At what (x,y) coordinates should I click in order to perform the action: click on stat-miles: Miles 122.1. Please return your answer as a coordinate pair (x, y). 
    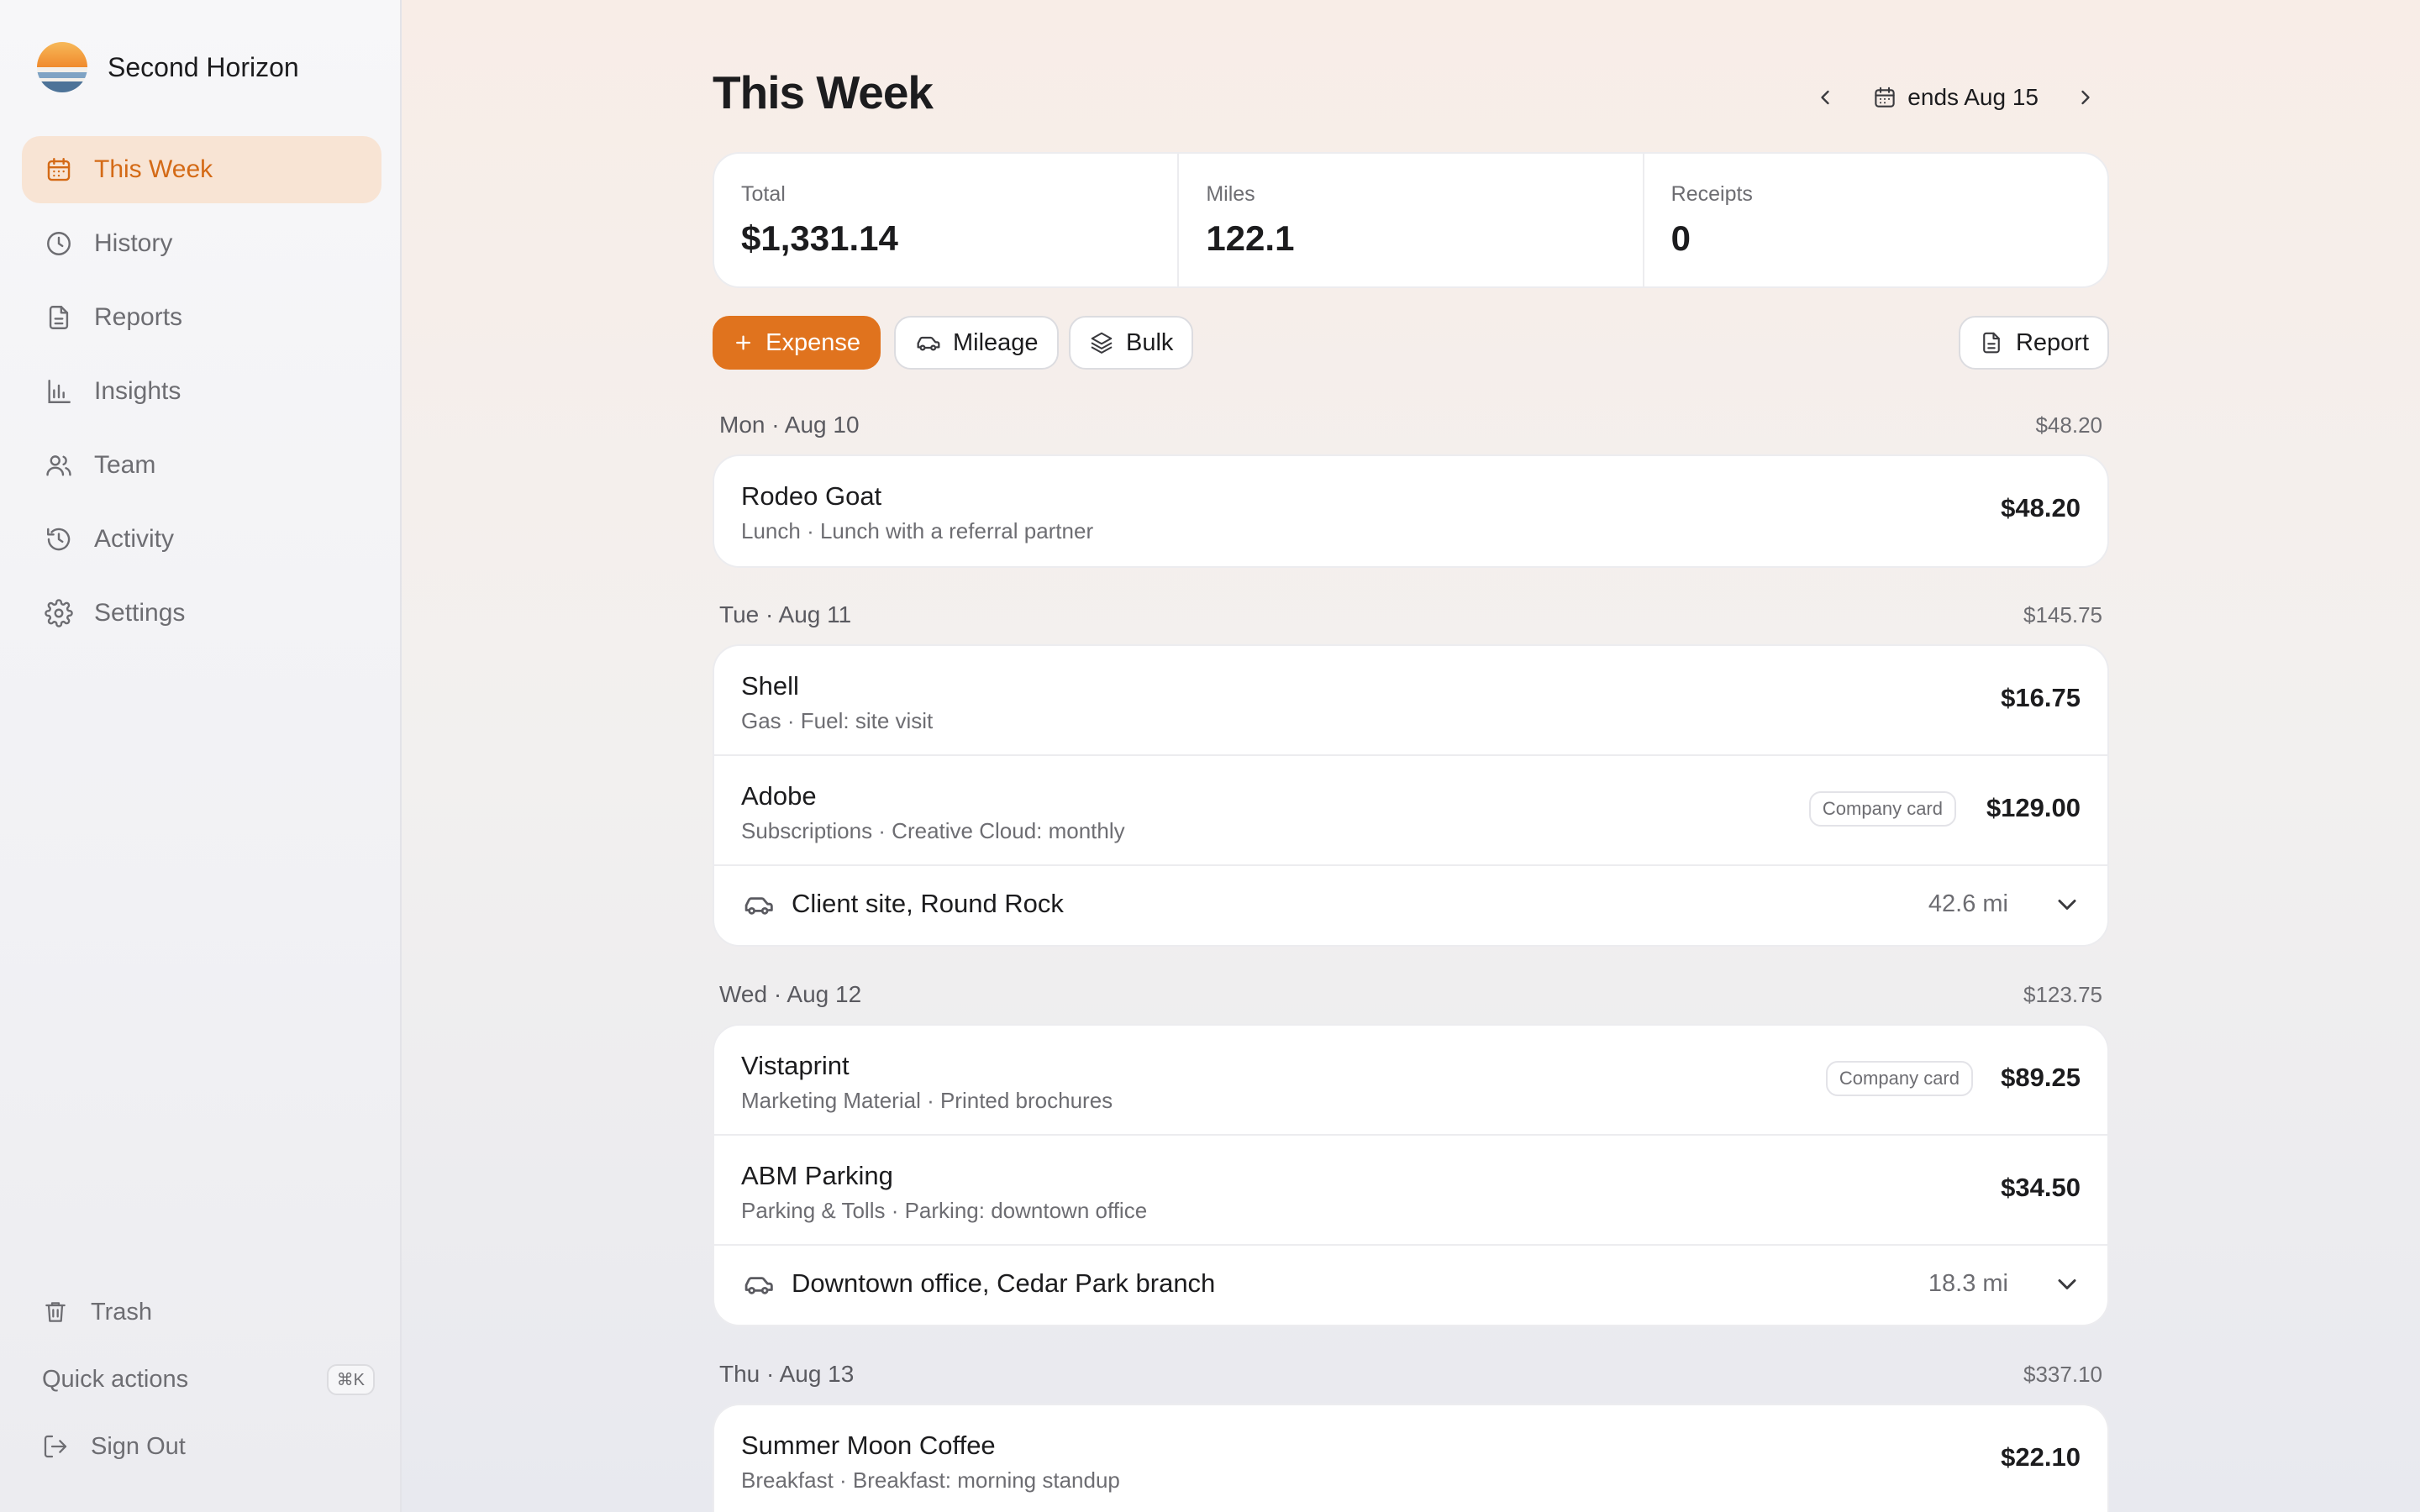
    Looking at the image, I should click on (1411, 220).